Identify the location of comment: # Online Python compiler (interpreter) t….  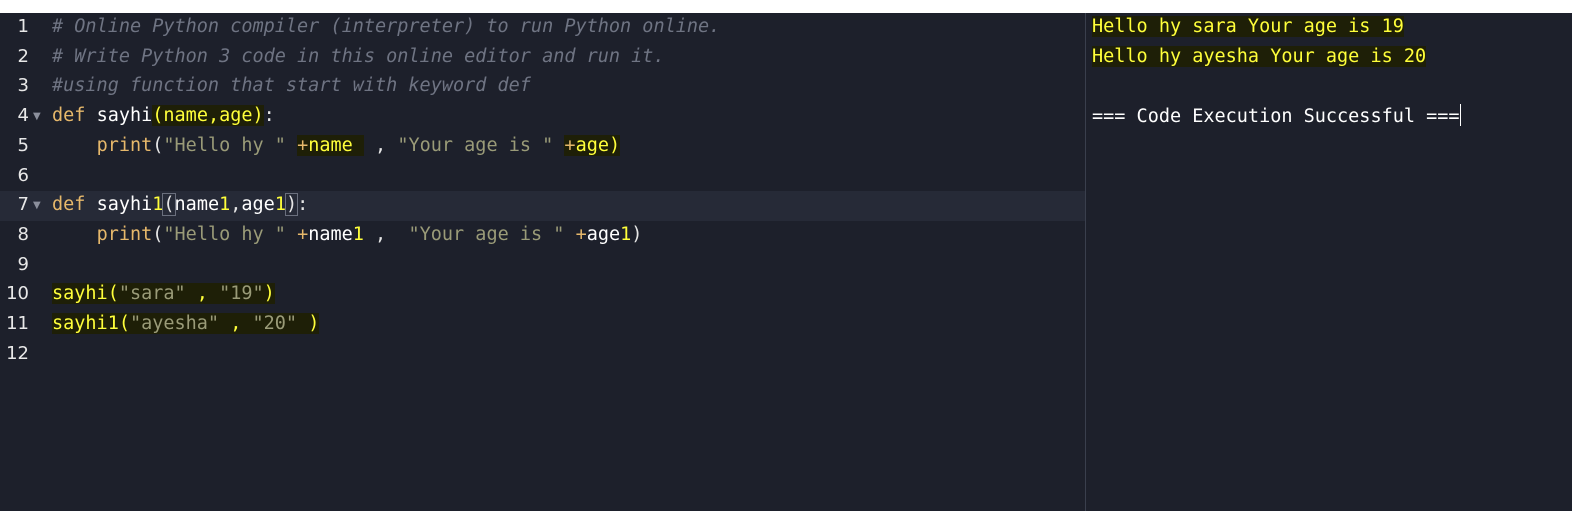
(386, 26).